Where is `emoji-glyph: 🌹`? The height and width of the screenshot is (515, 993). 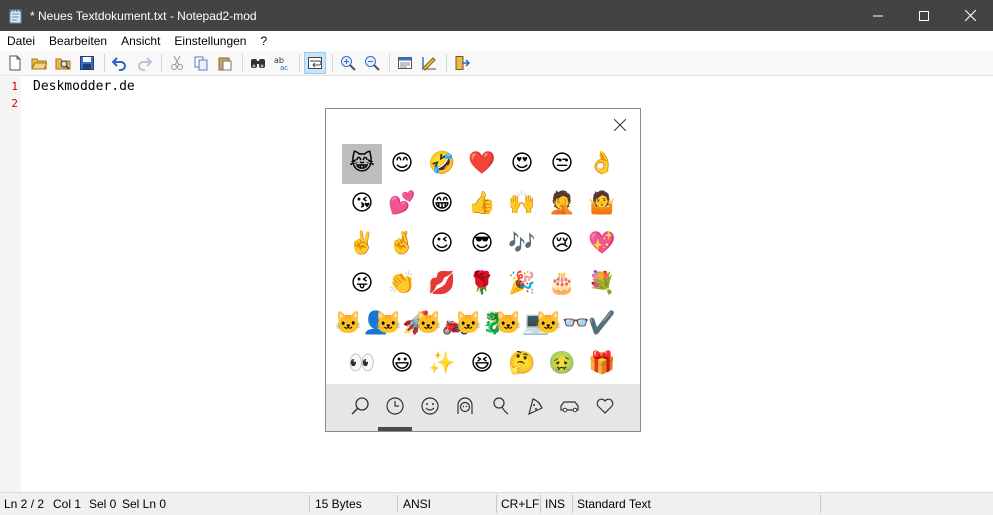 emoji-glyph: 🌹 is located at coordinates (482, 283).